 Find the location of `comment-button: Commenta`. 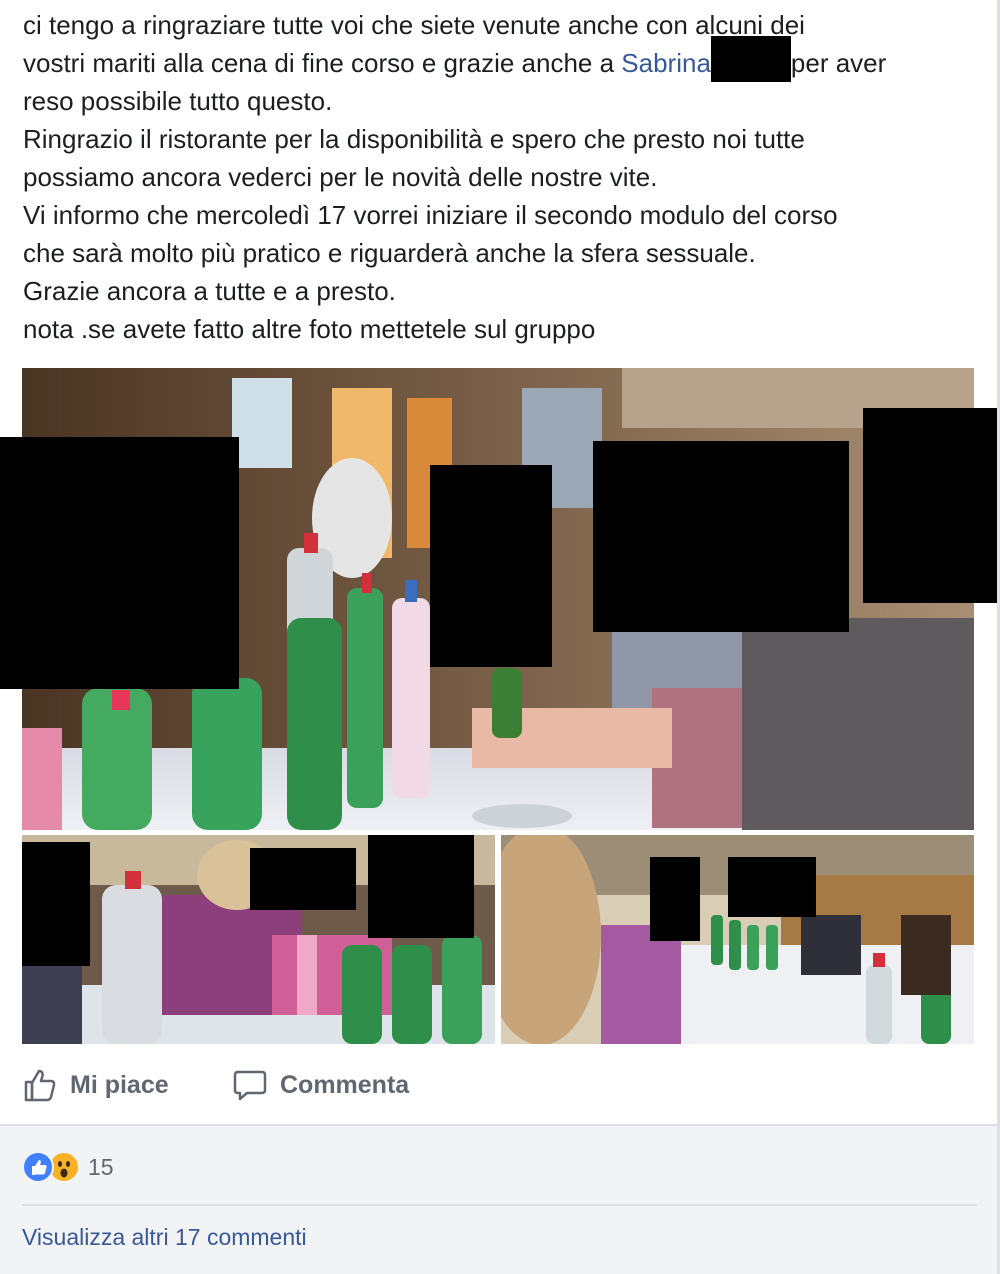

comment-button: Commenta is located at coordinates (320, 1085).